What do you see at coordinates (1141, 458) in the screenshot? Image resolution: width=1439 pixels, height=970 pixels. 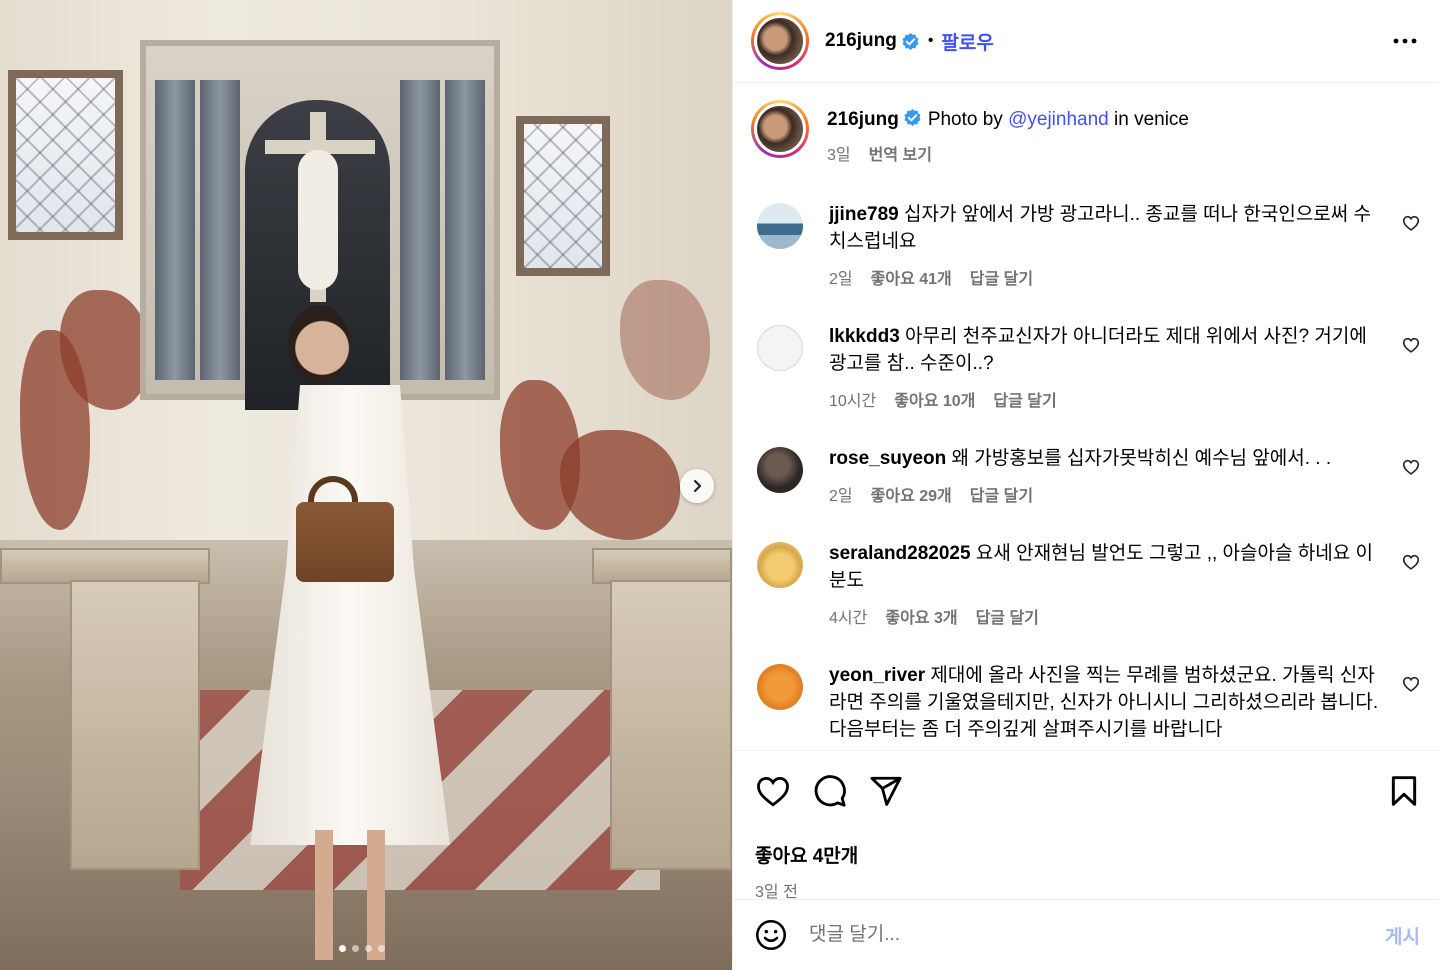 I see `comment-text: 왜 가방홍보를 십자가못박히신 예수님 앞에서. . .` at bounding box center [1141, 458].